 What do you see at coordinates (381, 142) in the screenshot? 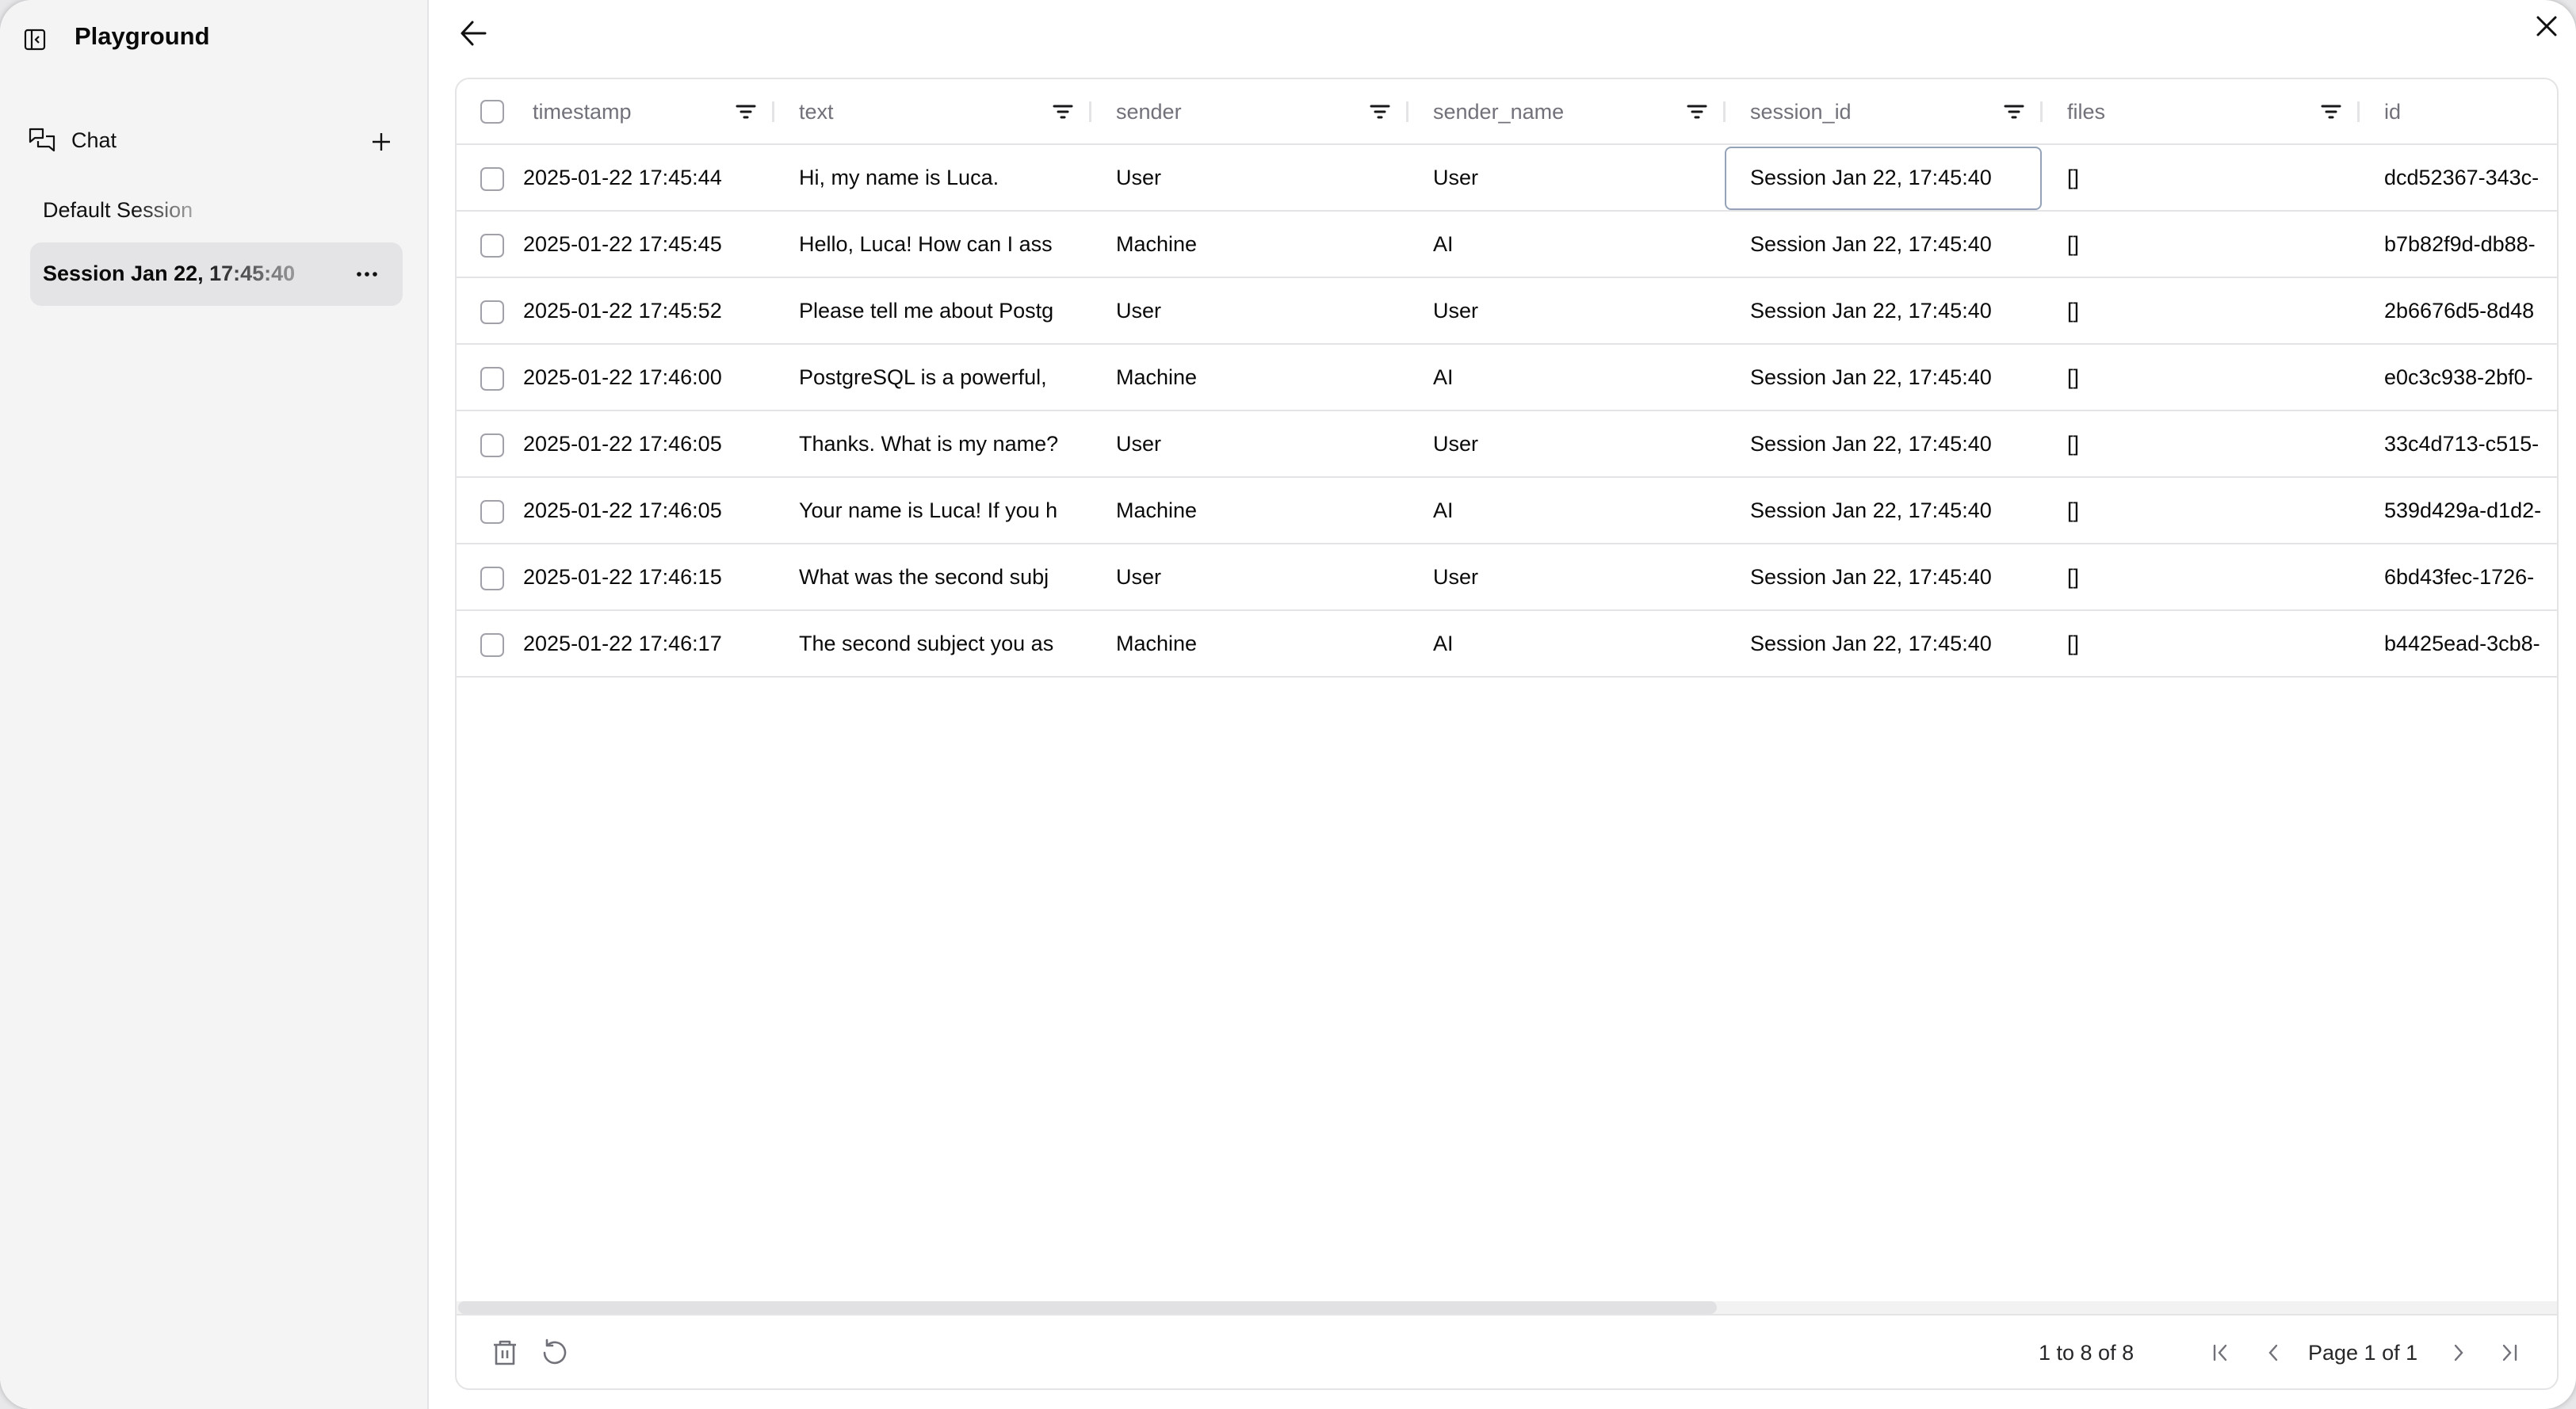
I see `new-chat-plus-icon` at bounding box center [381, 142].